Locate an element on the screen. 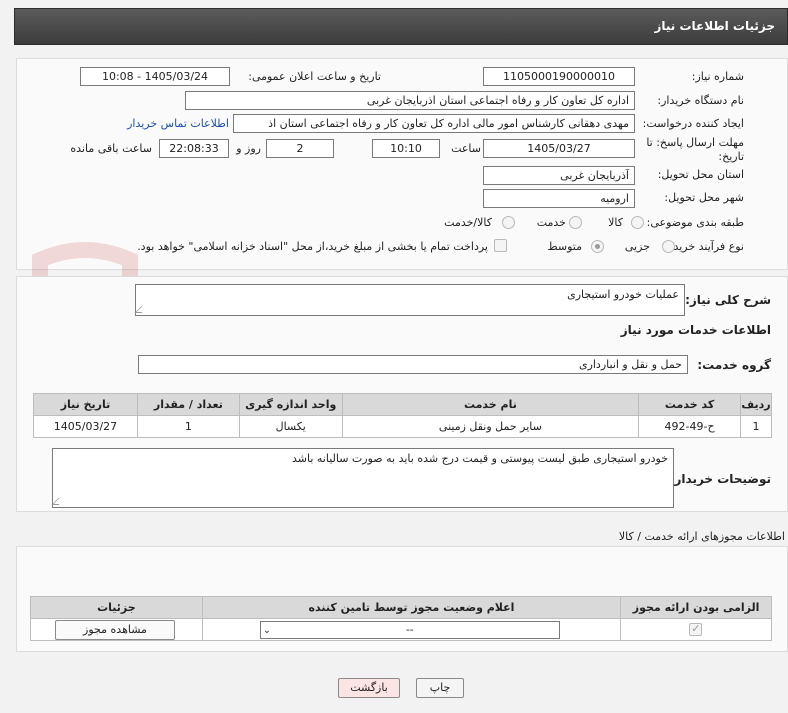  announce-field: 1405/03/24 - 10:08 is located at coordinates (155, 76).